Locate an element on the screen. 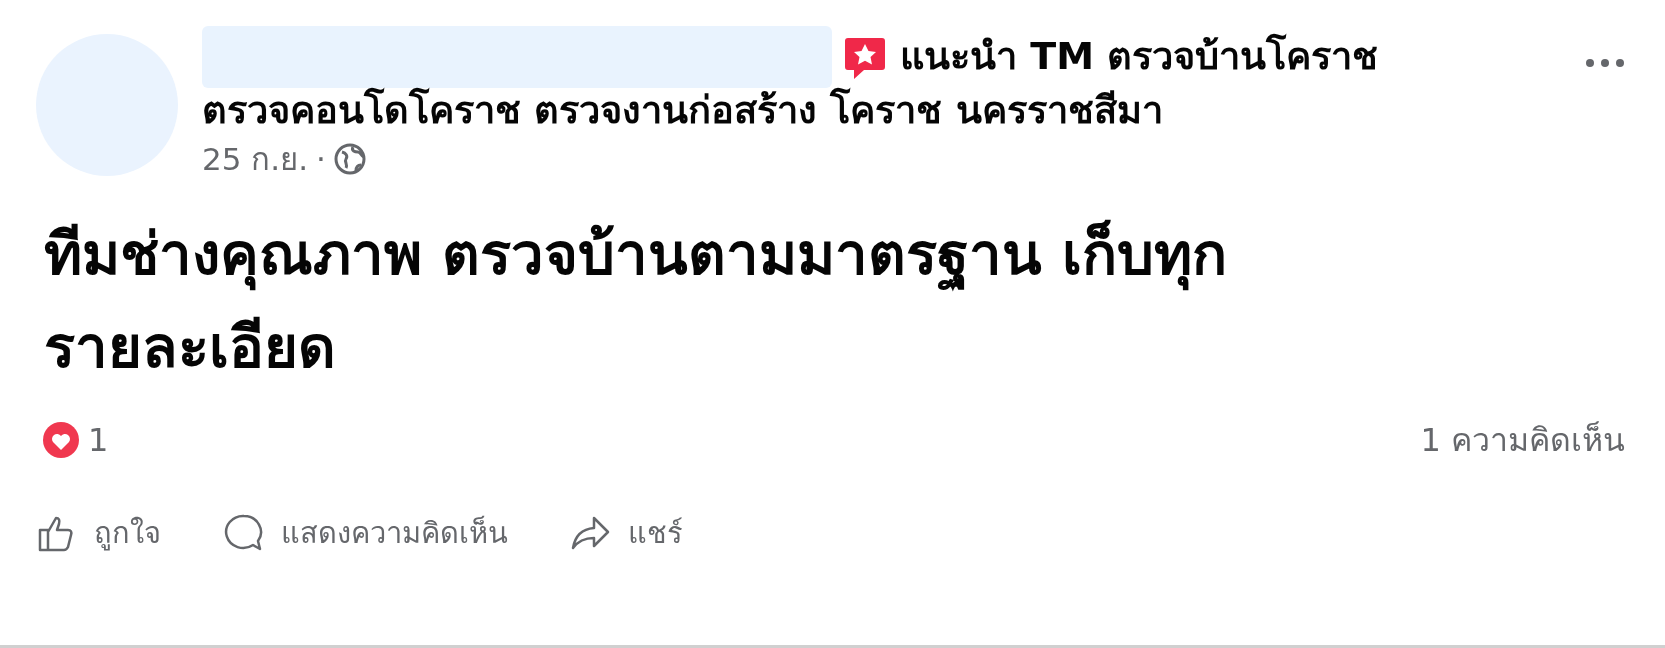 This screenshot has width=1665, height=648. post-date: 25 ก.ย. is located at coordinates (255, 159).